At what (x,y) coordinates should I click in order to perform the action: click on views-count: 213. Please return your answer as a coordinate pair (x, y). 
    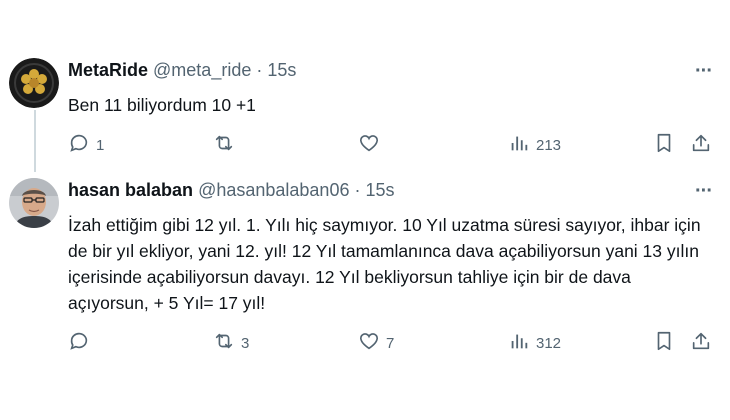
    Looking at the image, I should click on (549, 145).